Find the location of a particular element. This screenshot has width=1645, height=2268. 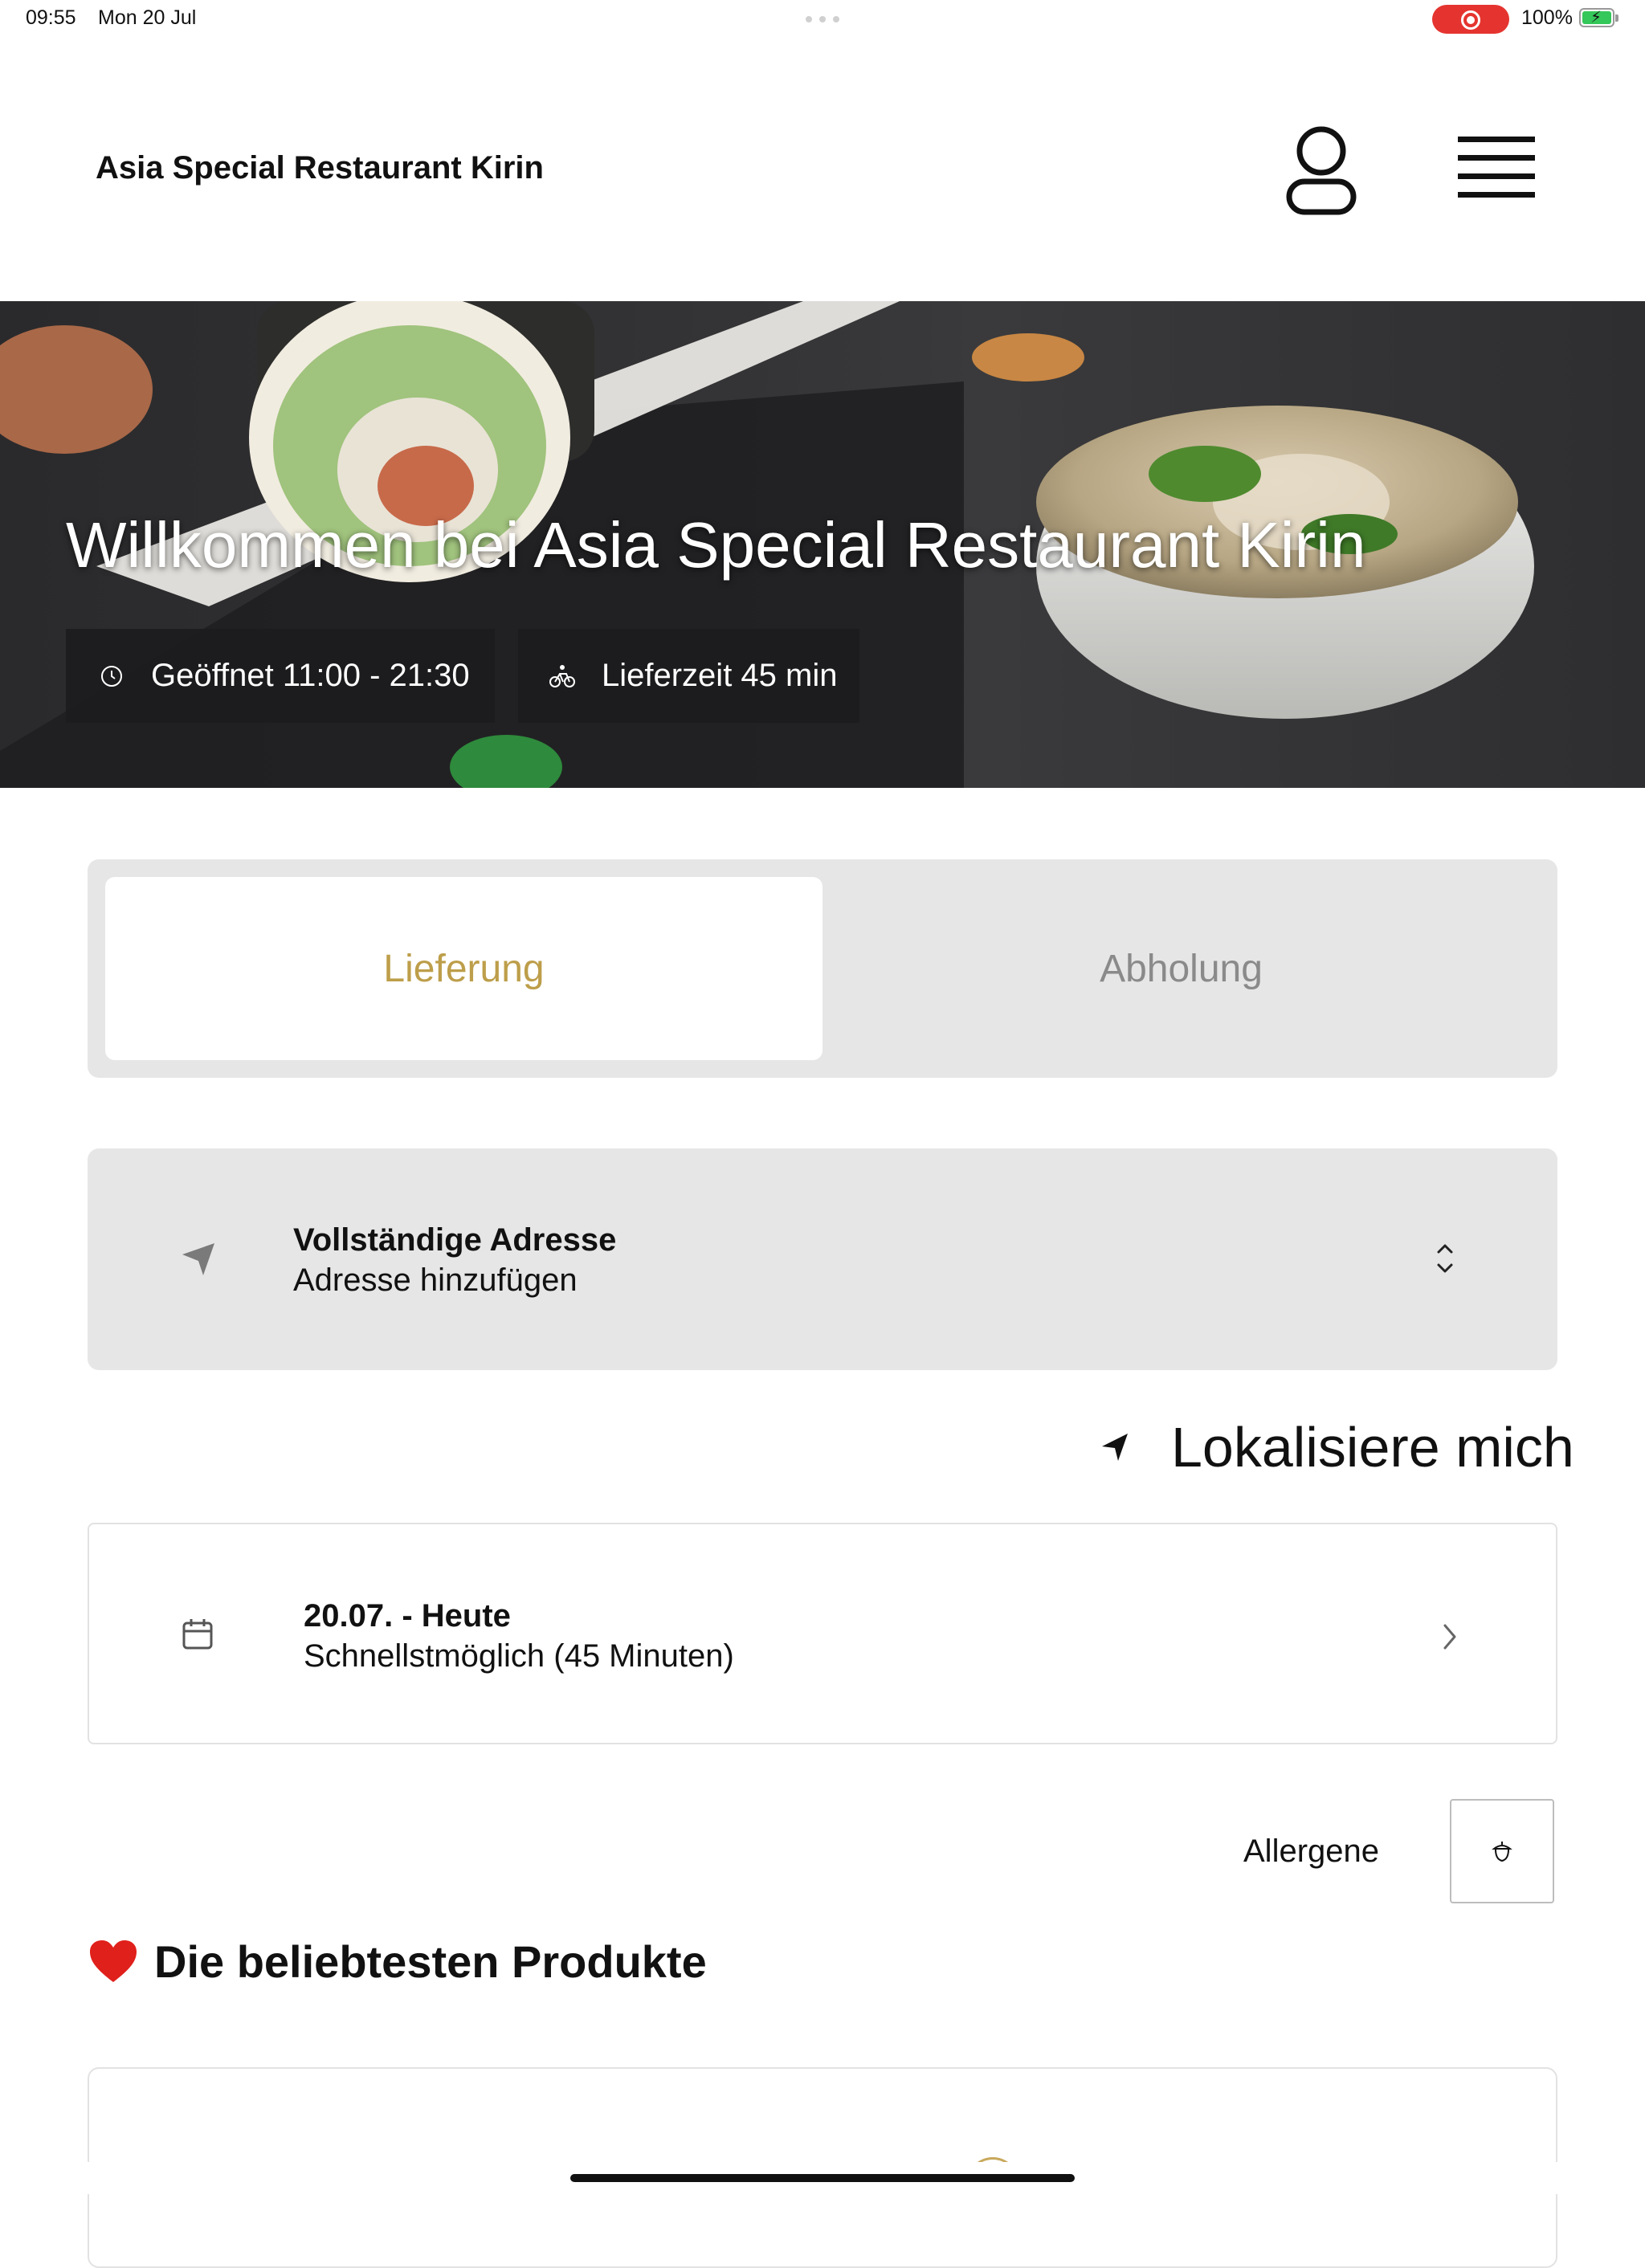

tab-pickup: Abholung is located at coordinates (1181, 968).